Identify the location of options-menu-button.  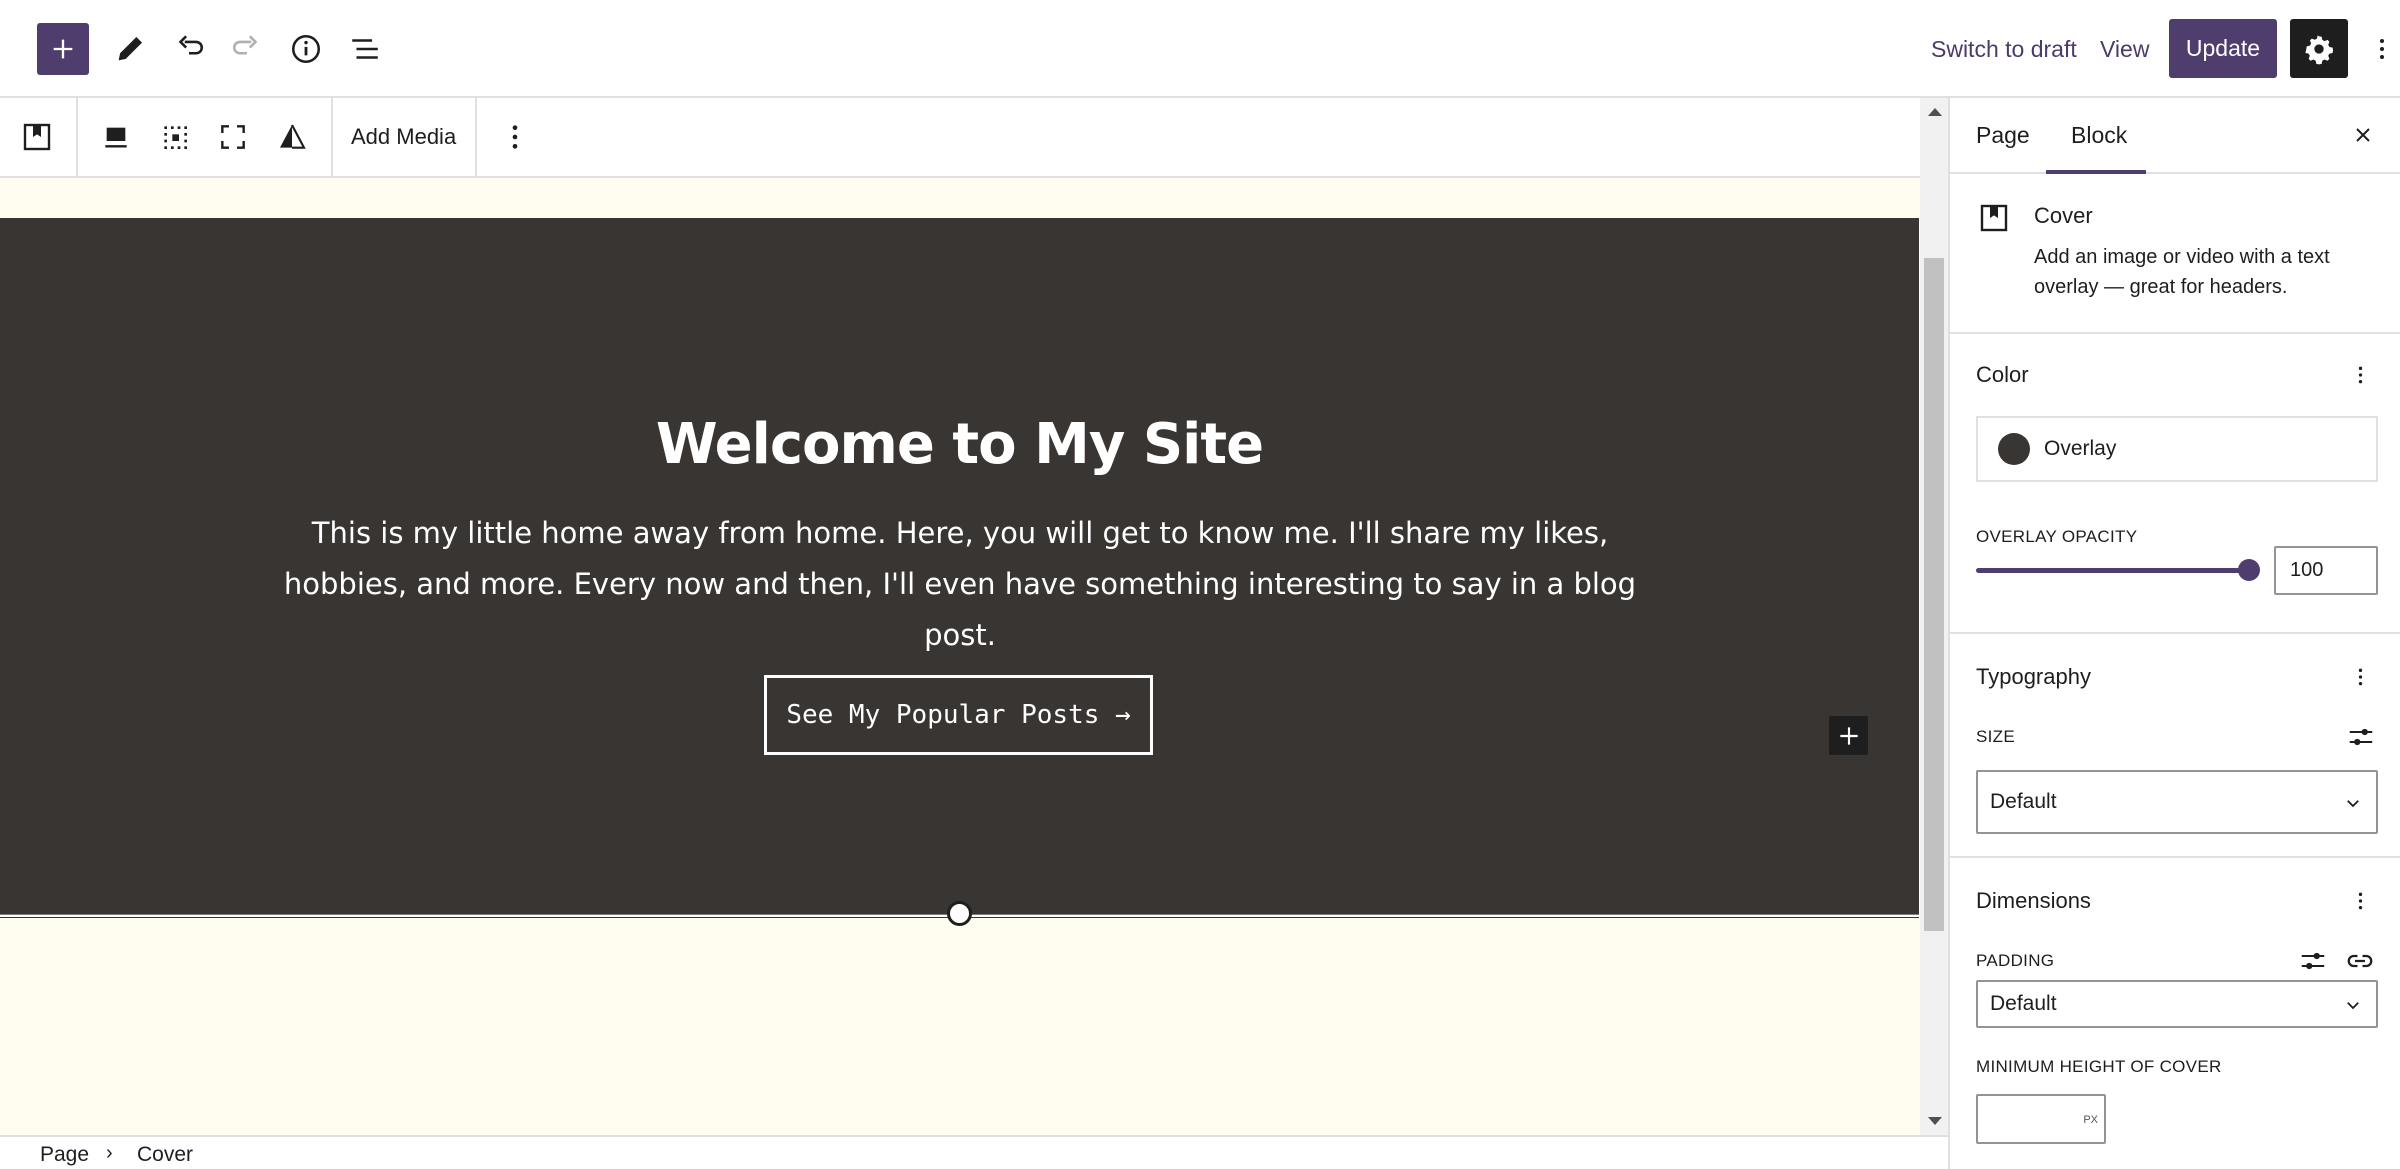
(2382, 49).